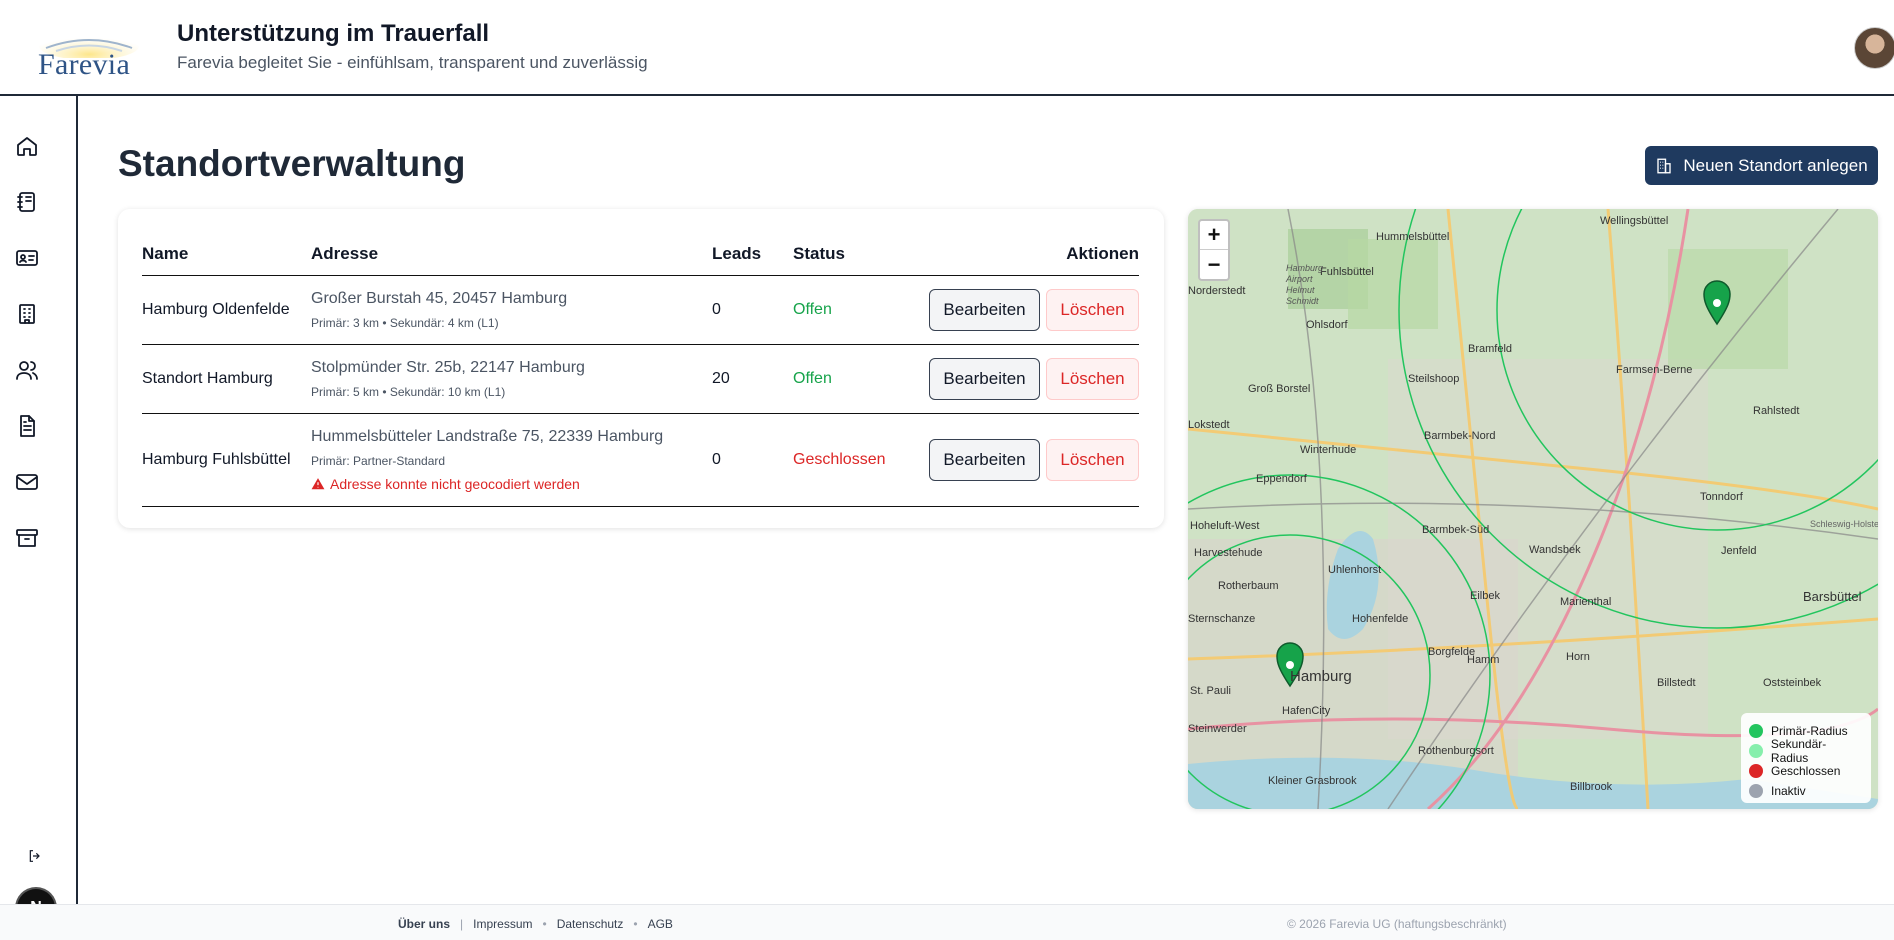  Describe the element at coordinates (1380, 619) in the screenshot. I see `map-label: Hohenfelde` at that location.